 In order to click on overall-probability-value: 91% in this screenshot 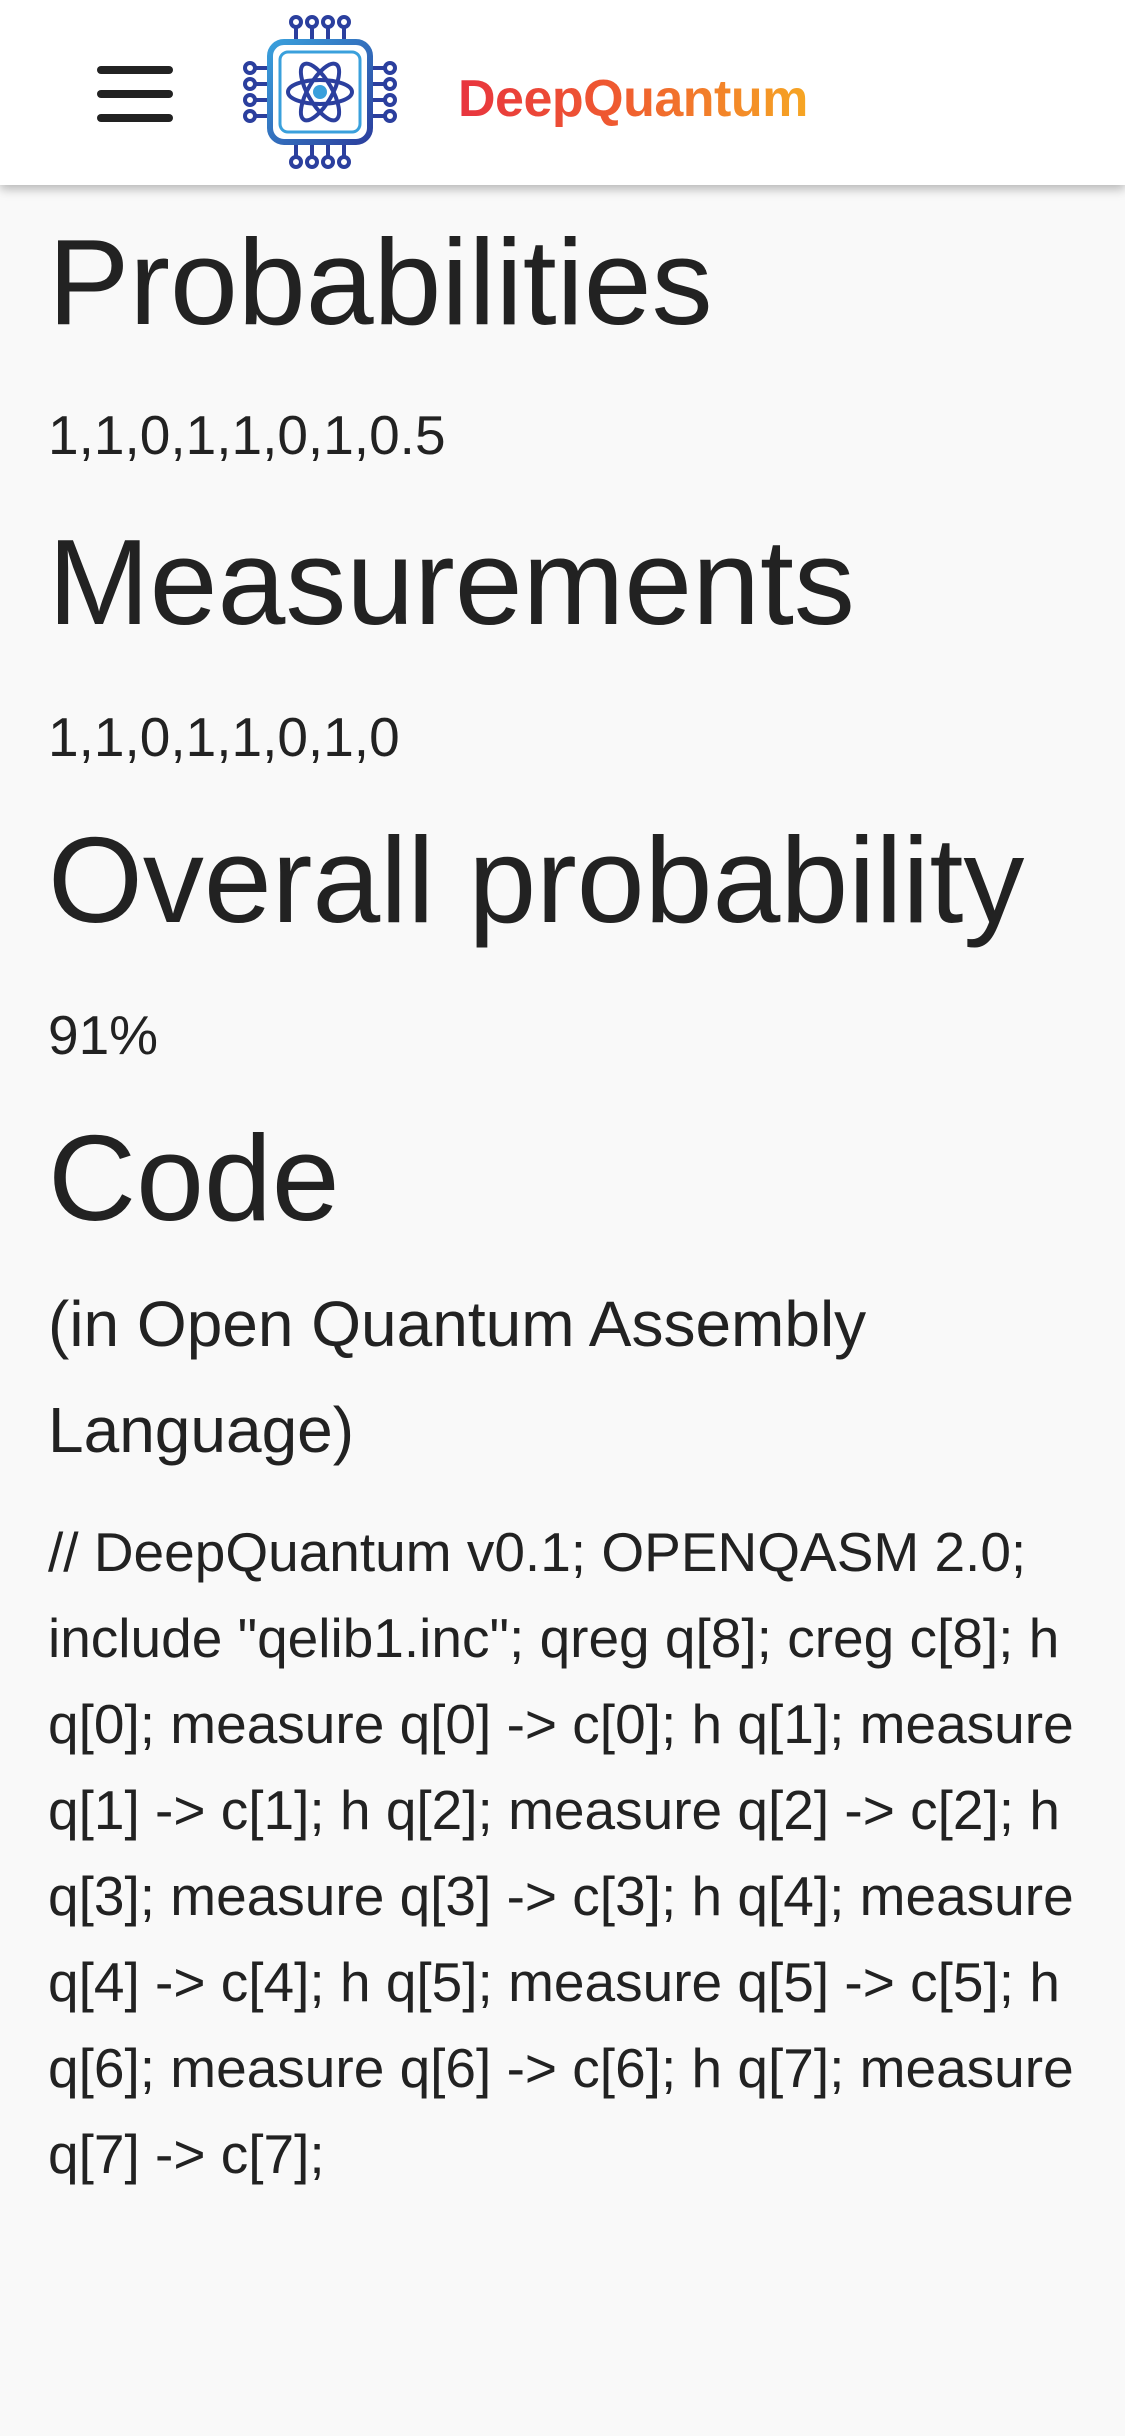, I will do `click(103, 1035)`.